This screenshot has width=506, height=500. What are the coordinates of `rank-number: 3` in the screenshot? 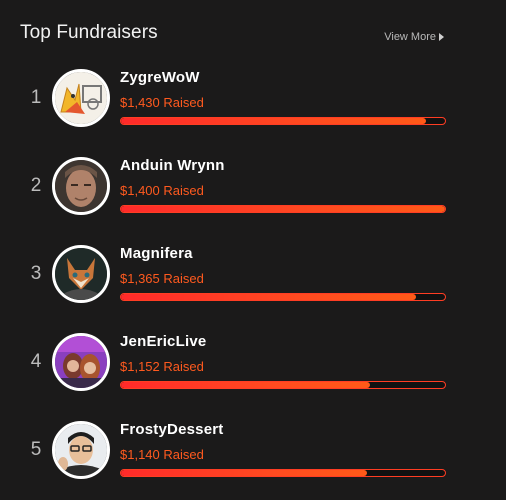 It's located at (36, 273).